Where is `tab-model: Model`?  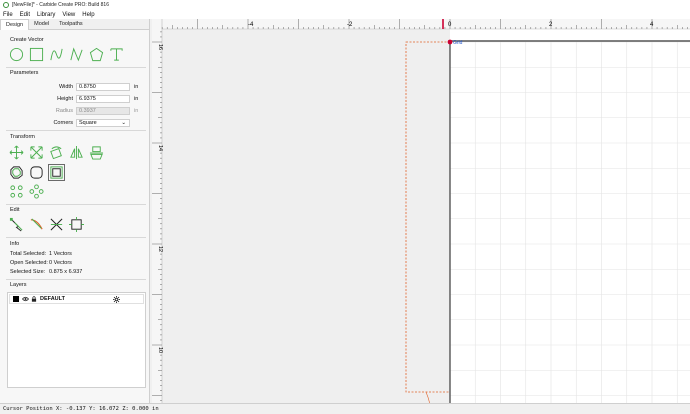 tab-model: Model is located at coordinates (41, 24).